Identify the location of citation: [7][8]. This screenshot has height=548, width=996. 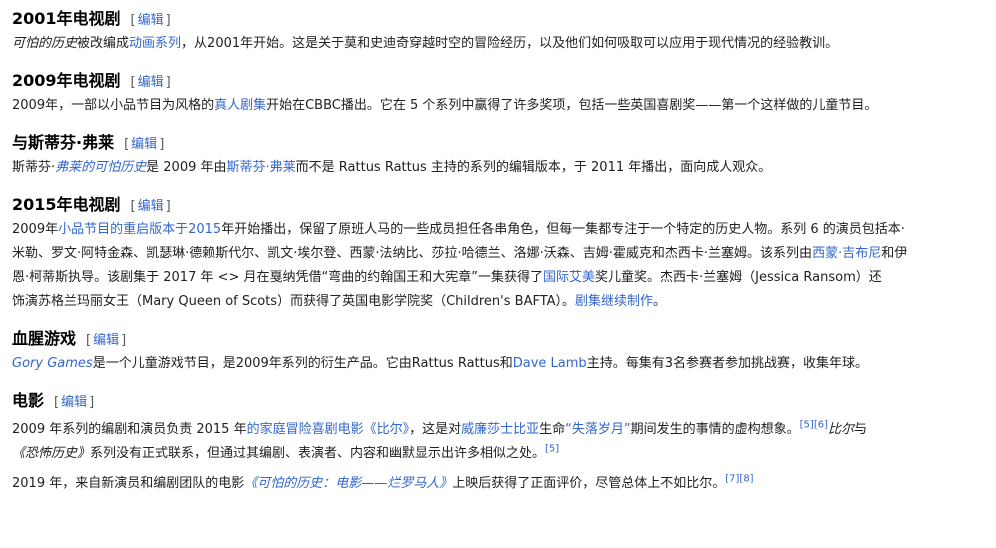
(739, 479).